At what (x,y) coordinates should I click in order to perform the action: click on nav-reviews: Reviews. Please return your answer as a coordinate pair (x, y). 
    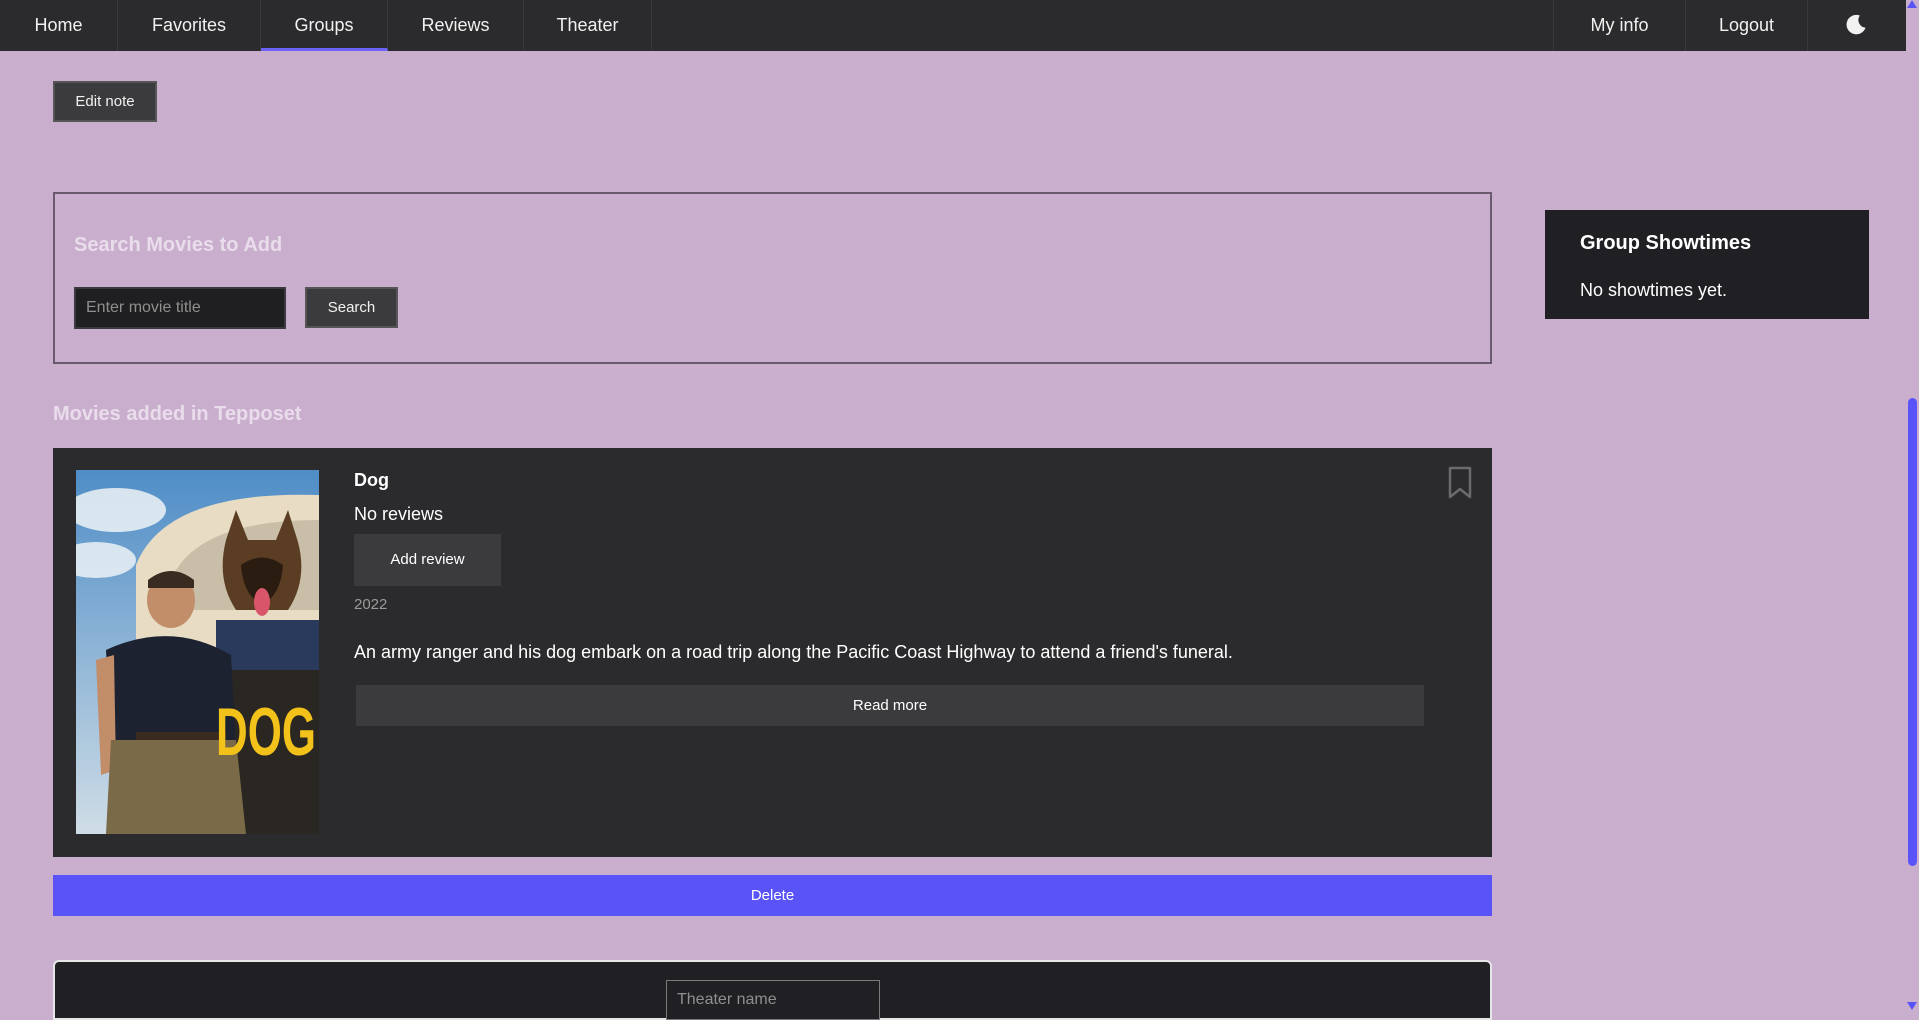
    Looking at the image, I should click on (456, 25).